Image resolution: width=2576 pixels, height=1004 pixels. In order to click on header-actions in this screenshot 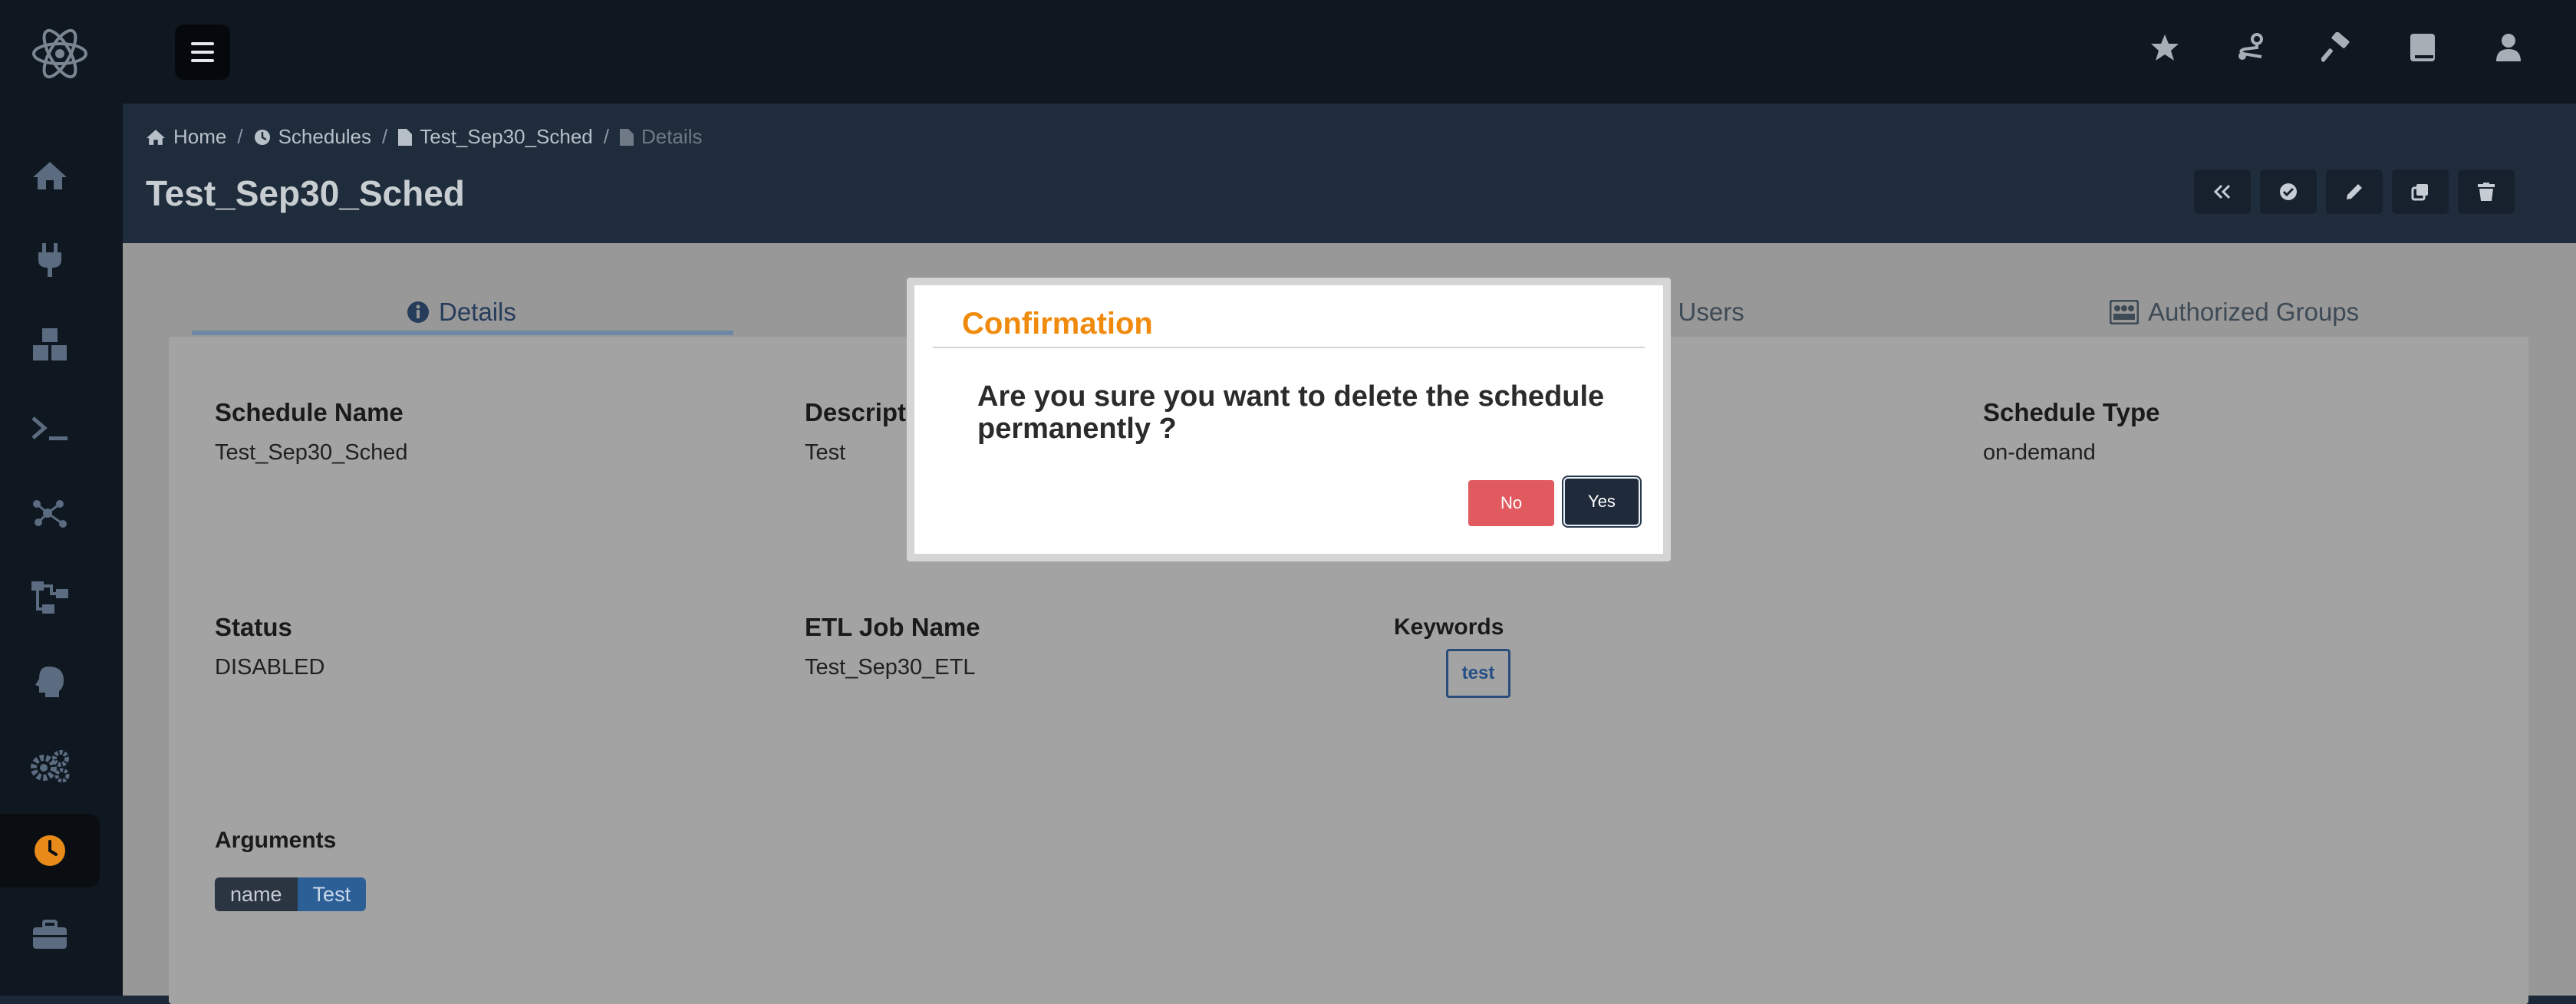, I will do `click(2354, 192)`.